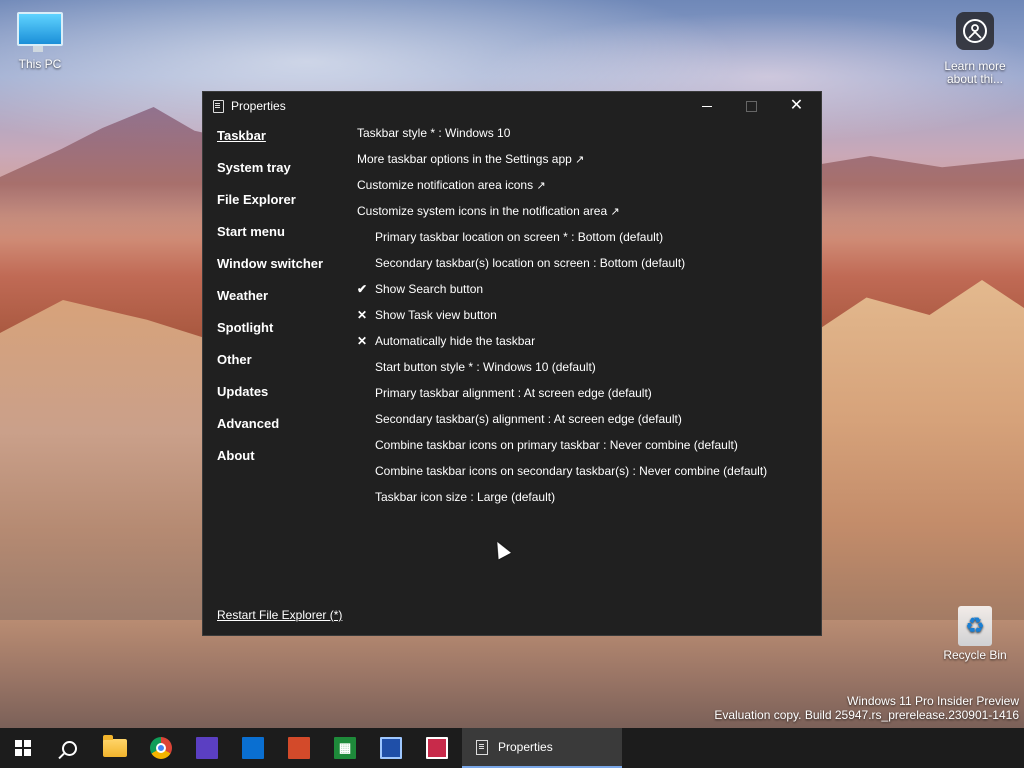  I want to click on close-icon: ✕, so click(796, 105).